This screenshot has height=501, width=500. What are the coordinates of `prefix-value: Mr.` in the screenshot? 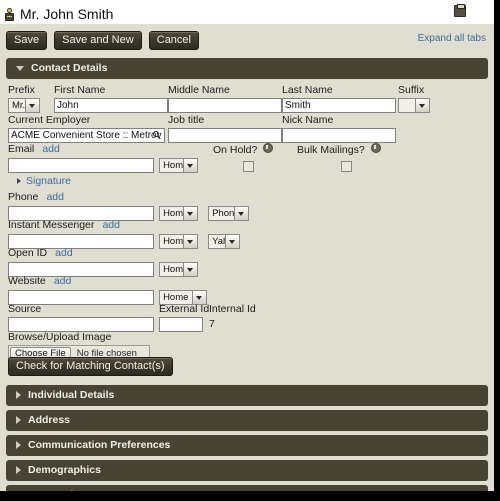 It's located at (18, 105).